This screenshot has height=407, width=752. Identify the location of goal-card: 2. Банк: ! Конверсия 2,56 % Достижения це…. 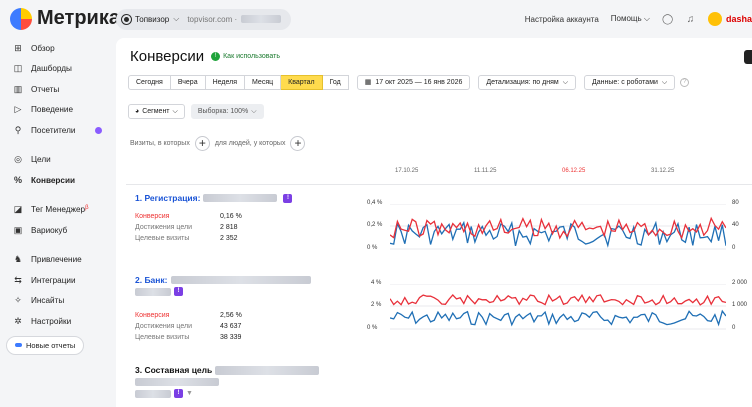
(223, 309).